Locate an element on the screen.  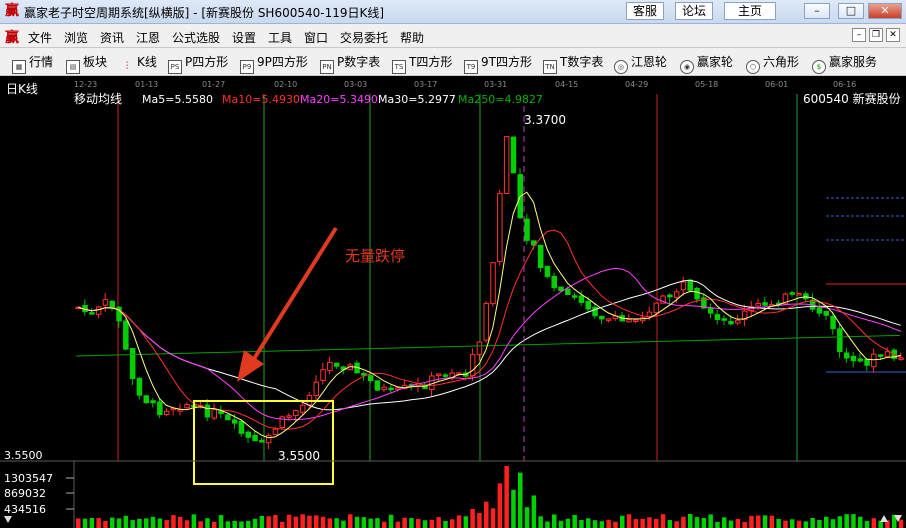
toolbar-t-square: TS T四方形 is located at coordinates (422, 64).